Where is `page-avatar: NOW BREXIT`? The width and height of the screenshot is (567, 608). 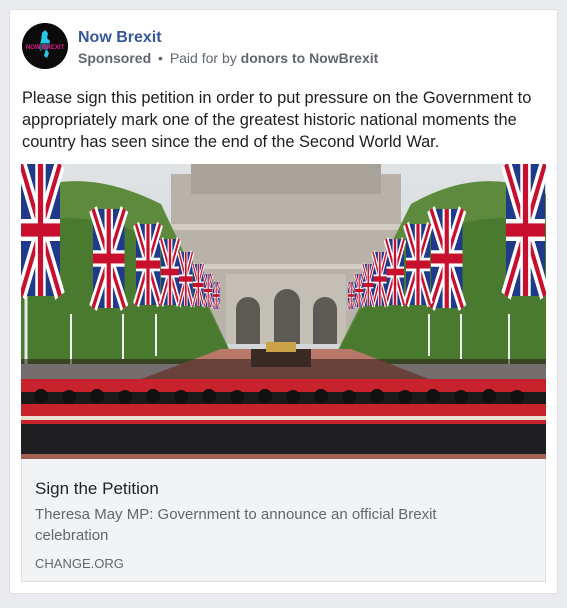
page-avatar: NOW BREXIT is located at coordinates (45, 46).